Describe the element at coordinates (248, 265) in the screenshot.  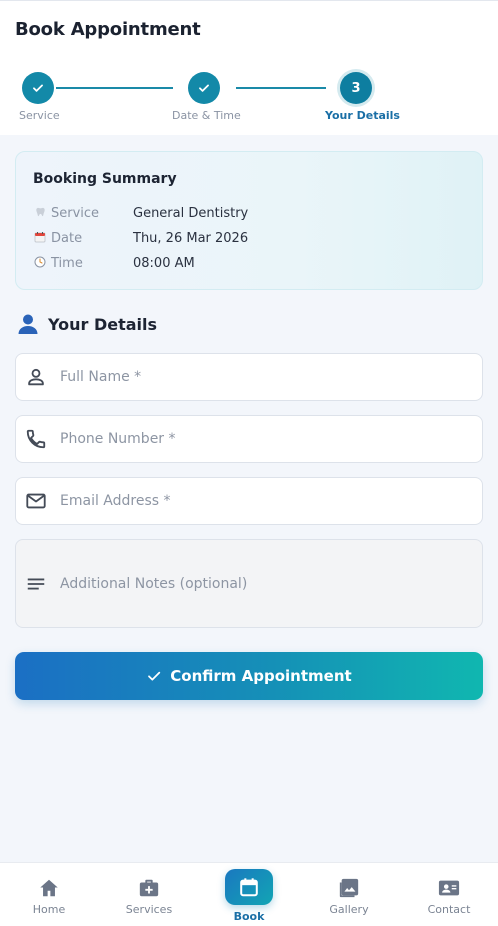
I see `summary-row-time: Time 08:00 AM` at that location.